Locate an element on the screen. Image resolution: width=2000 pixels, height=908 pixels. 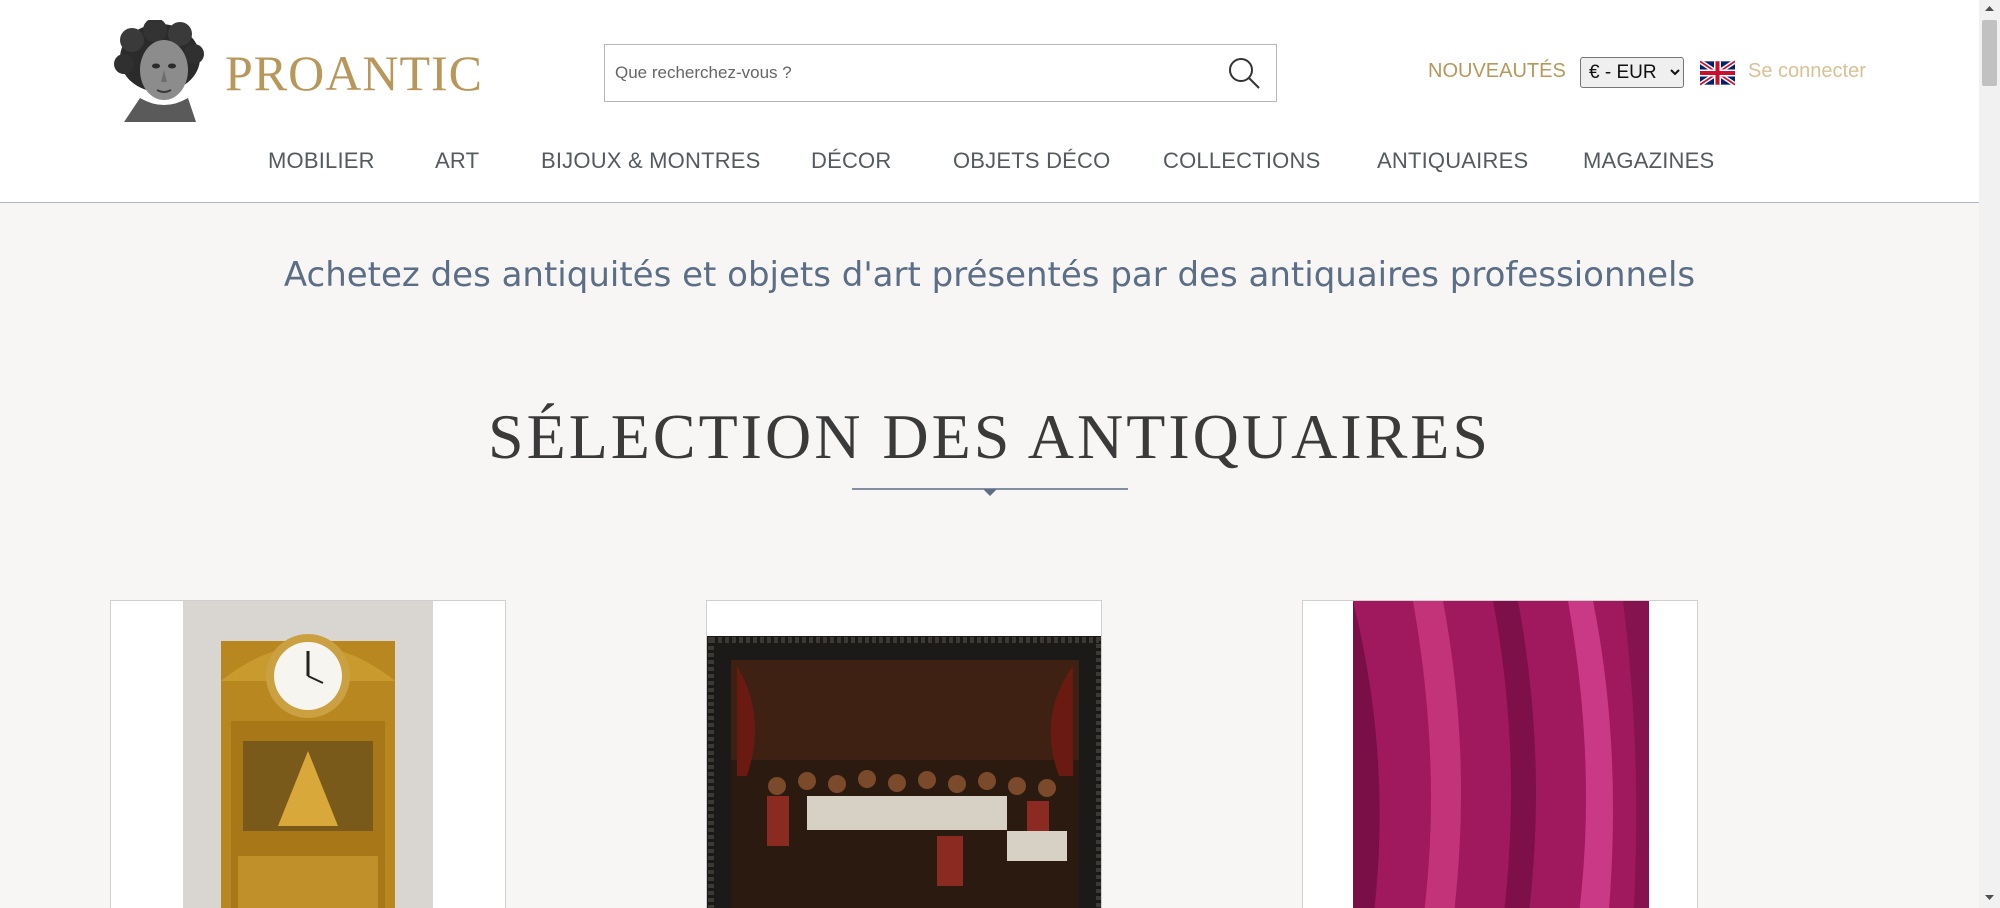
search-box is located at coordinates (940, 73).